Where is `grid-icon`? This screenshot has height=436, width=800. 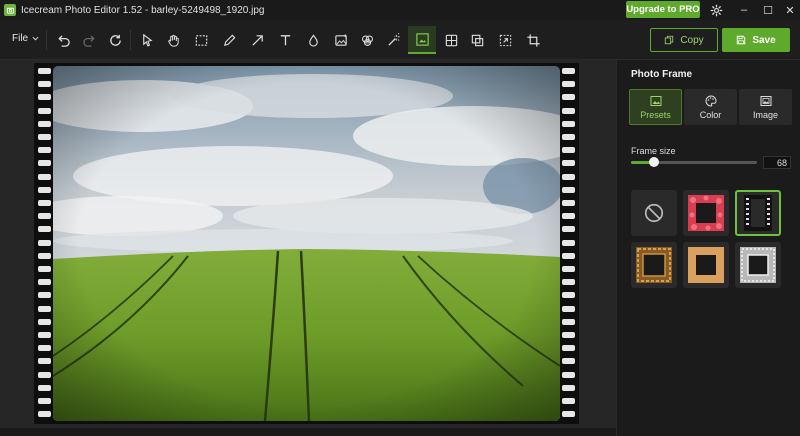 grid-icon is located at coordinates (451, 40).